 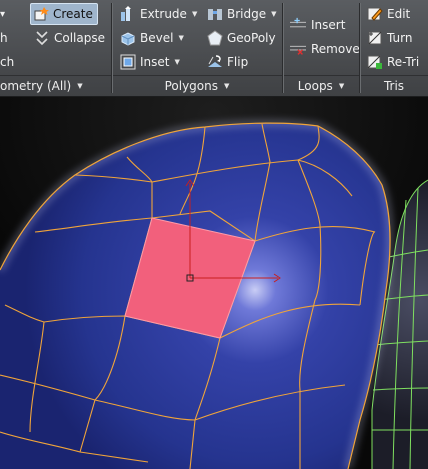 I want to click on geopoly-icon, so click(x=215, y=38).